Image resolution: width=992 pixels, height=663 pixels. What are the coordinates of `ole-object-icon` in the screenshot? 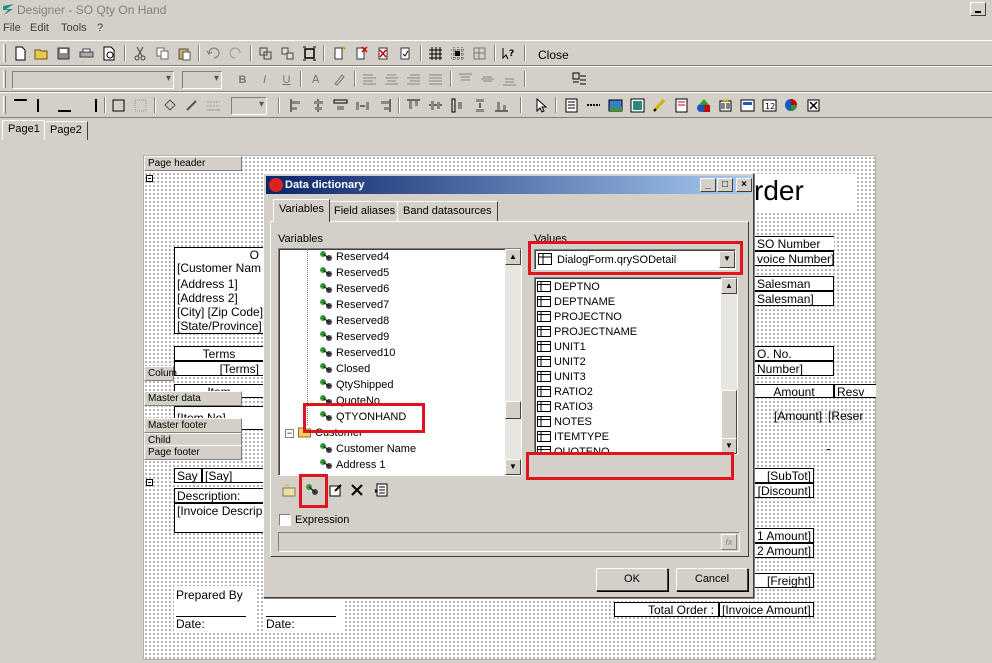 It's located at (747, 105).